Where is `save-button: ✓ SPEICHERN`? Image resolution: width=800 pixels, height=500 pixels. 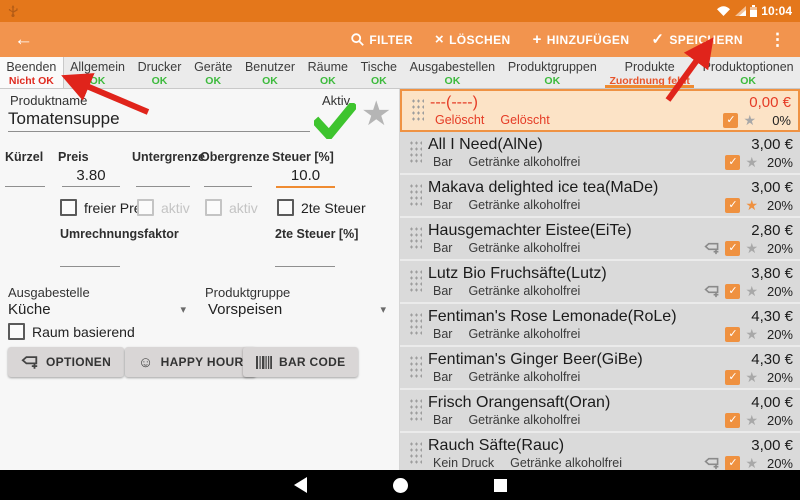
save-button: ✓ SPEICHERN is located at coordinates (697, 39).